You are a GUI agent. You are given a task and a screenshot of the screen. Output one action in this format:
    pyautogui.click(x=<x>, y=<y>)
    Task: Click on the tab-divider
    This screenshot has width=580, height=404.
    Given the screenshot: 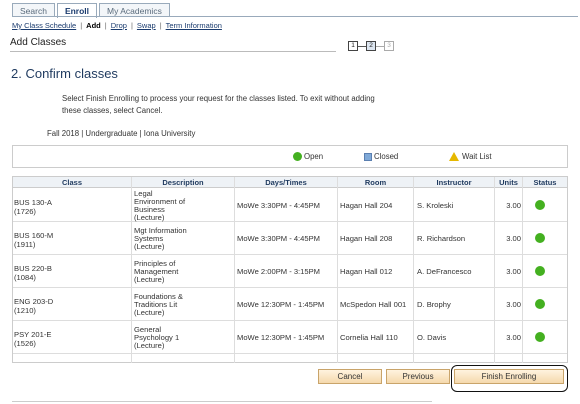 What is the action you would take?
    pyautogui.click(x=295, y=16)
    